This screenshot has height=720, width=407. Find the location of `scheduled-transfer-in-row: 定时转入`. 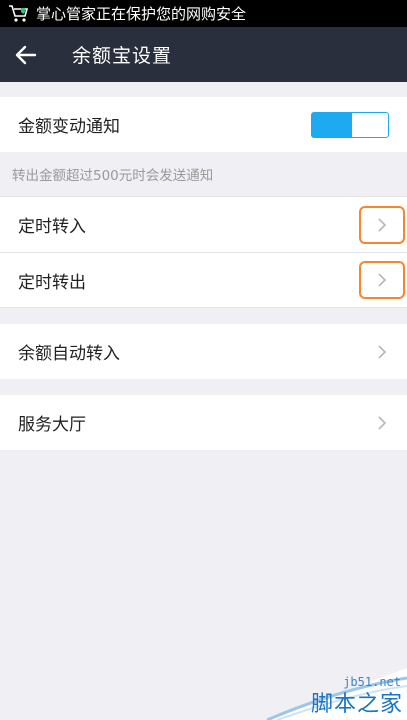

scheduled-transfer-in-row: 定时转入 is located at coordinates (203, 224).